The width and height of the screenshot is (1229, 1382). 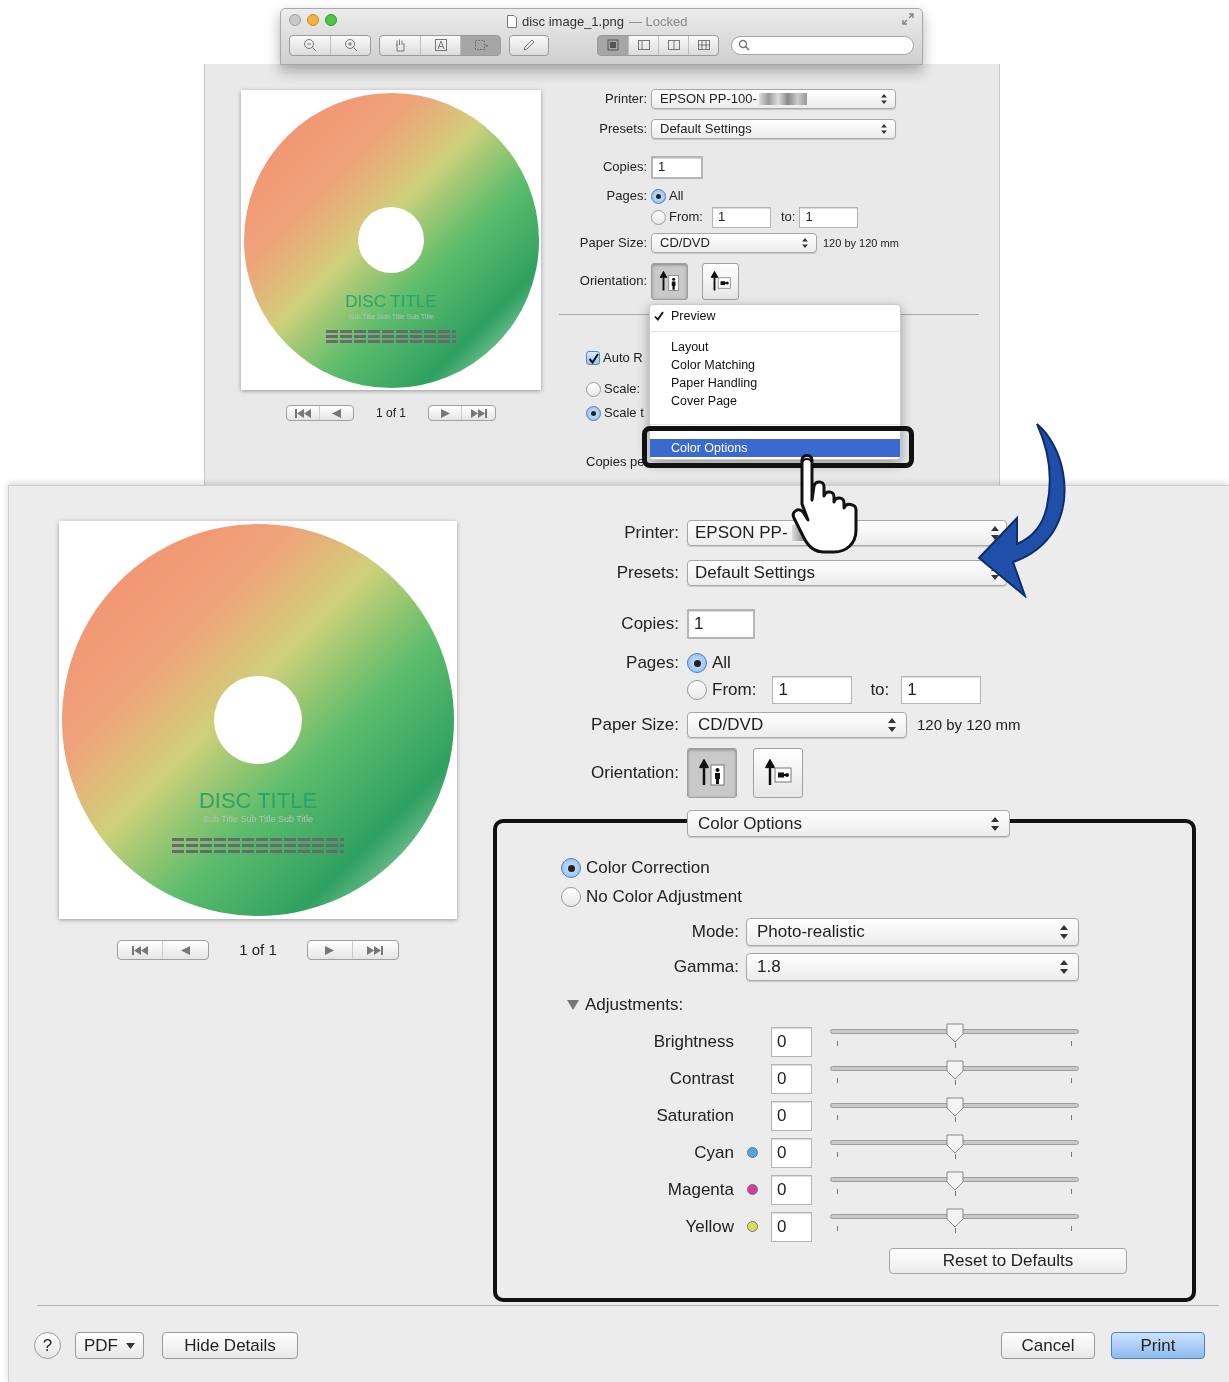 I want to click on checkbox, so click(x=593, y=358).